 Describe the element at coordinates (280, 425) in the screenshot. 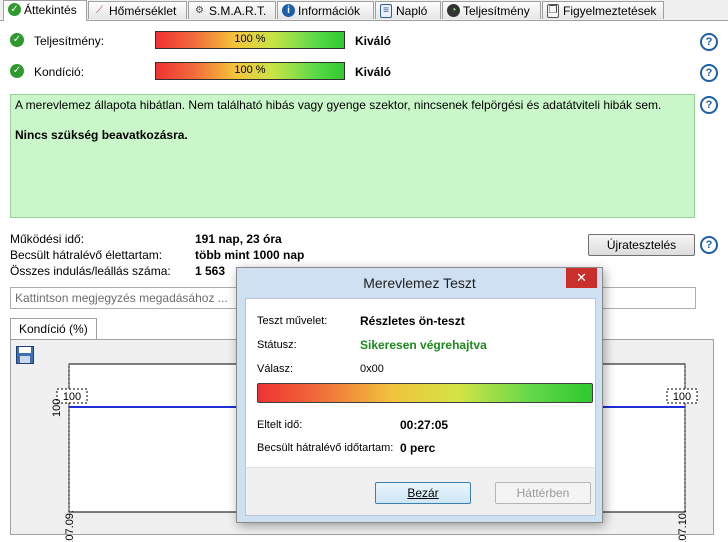

I see `elapsed-label: Eltelt idő:` at that location.